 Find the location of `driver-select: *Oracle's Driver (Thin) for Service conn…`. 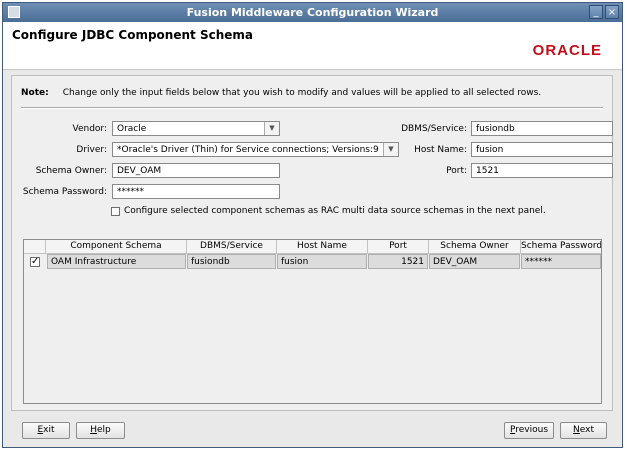

driver-select: *Oracle's Driver (Thin) for Service conn… is located at coordinates (255, 149).